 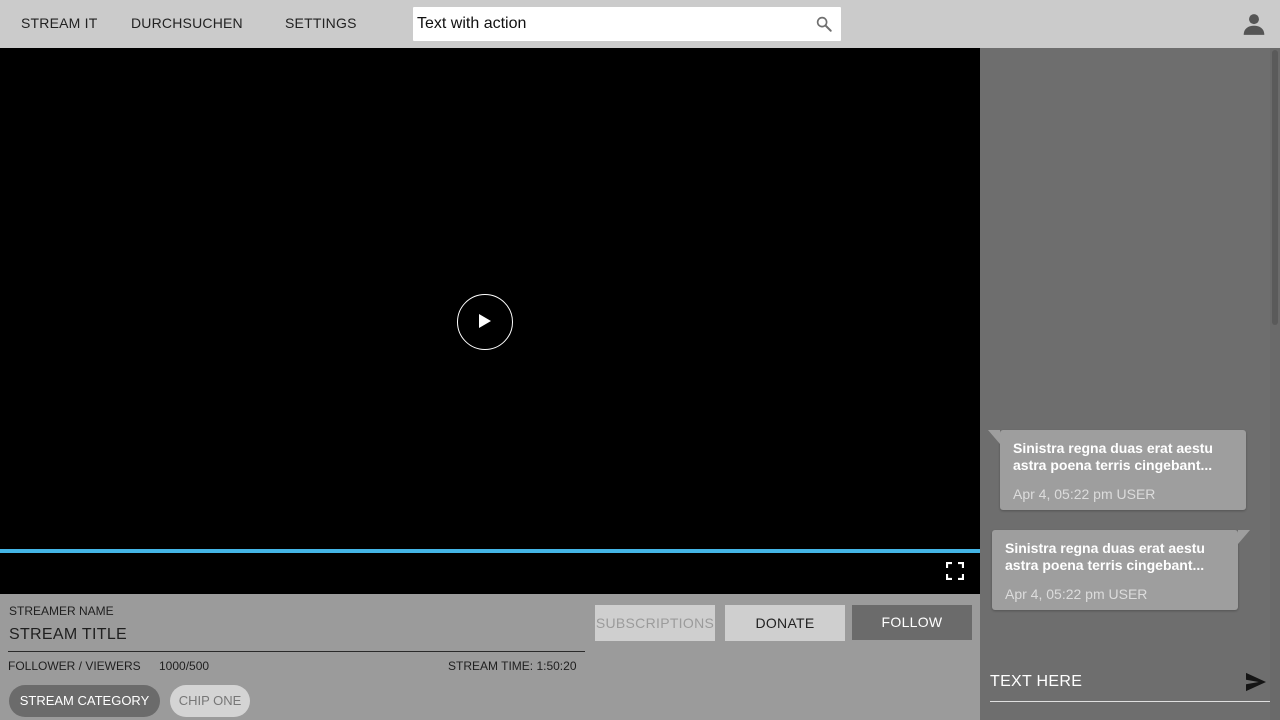 What do you see at coordinates (84, 701) in the screenshot?
I see `stream-category-chip: STREAM CATEGORY` at bounding box center [84, 701].